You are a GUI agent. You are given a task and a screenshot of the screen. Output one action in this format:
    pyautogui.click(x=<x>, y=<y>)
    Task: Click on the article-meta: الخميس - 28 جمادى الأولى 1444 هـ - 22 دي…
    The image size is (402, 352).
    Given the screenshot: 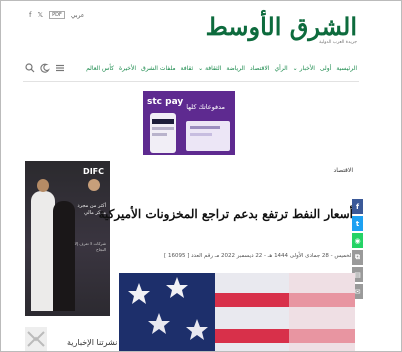 What is the action you would take?
    pyautogui.click(x=258, y=256)
    